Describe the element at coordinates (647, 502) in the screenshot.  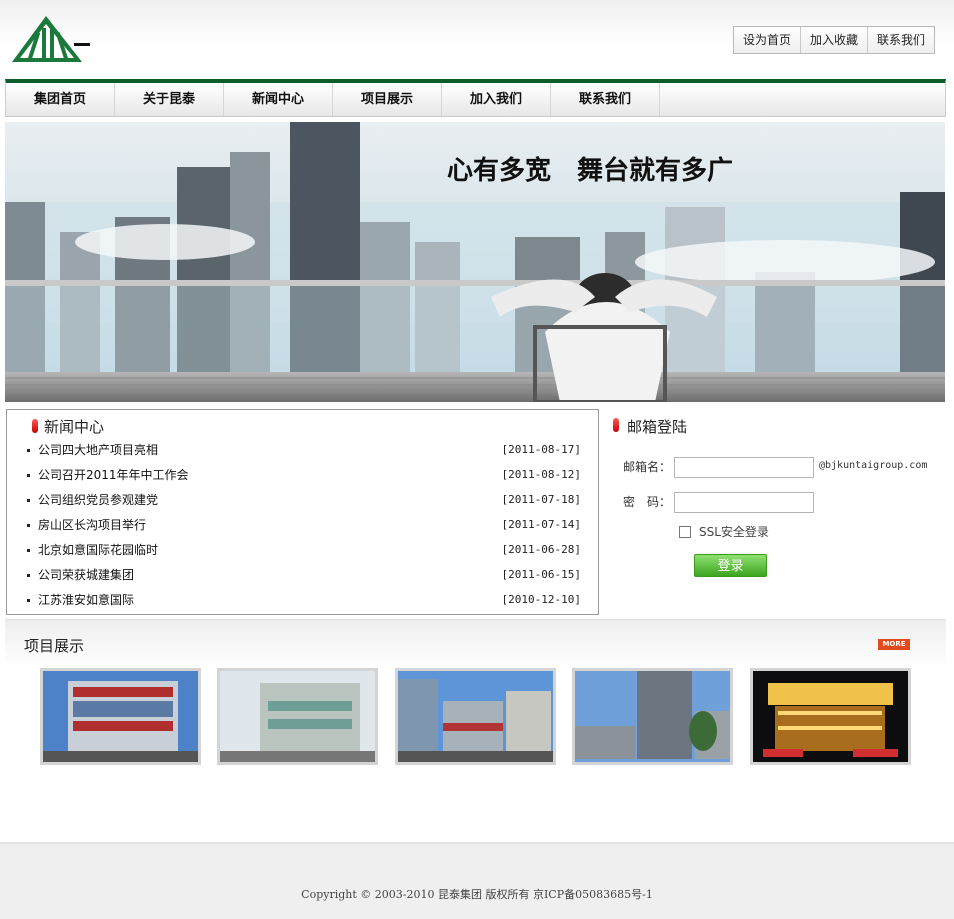
I see `password-label: 密 码：` at that location.